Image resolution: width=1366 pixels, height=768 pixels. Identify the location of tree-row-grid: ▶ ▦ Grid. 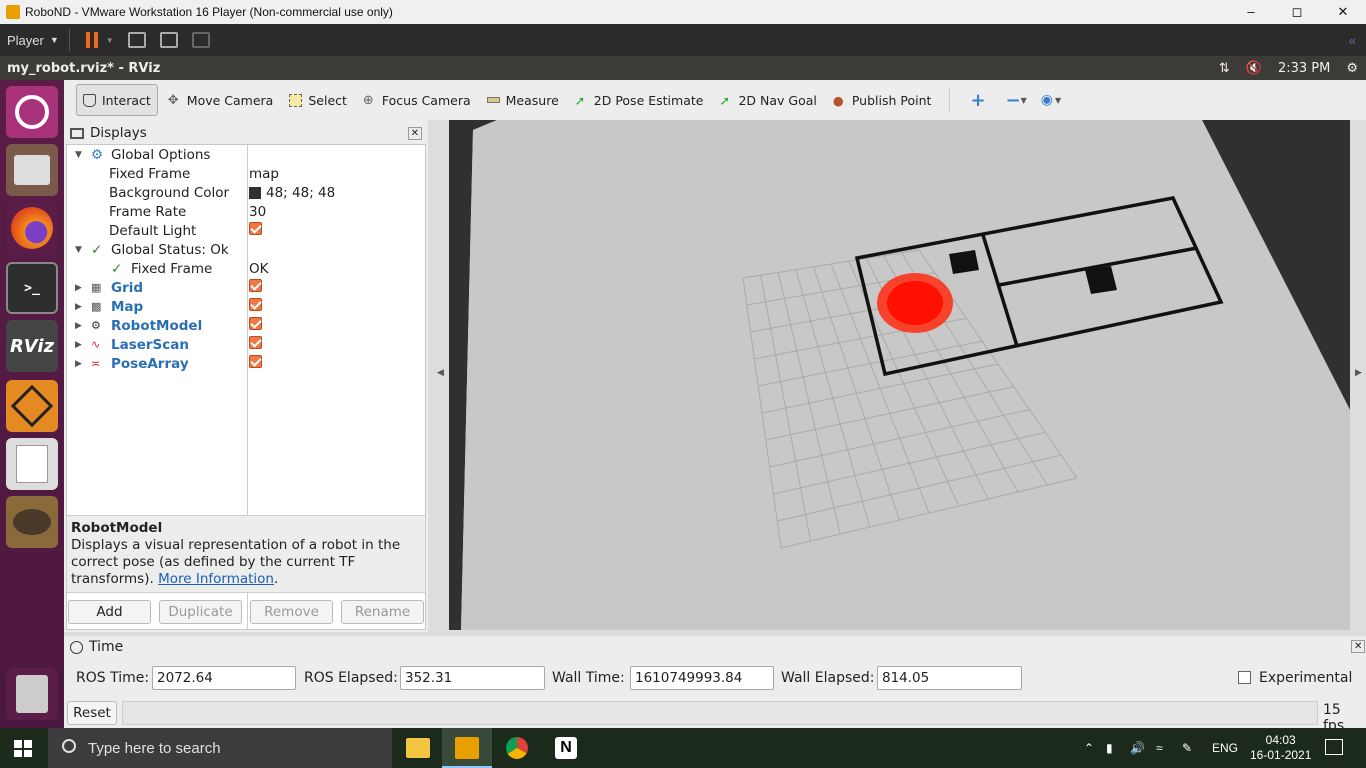
(246, 287).